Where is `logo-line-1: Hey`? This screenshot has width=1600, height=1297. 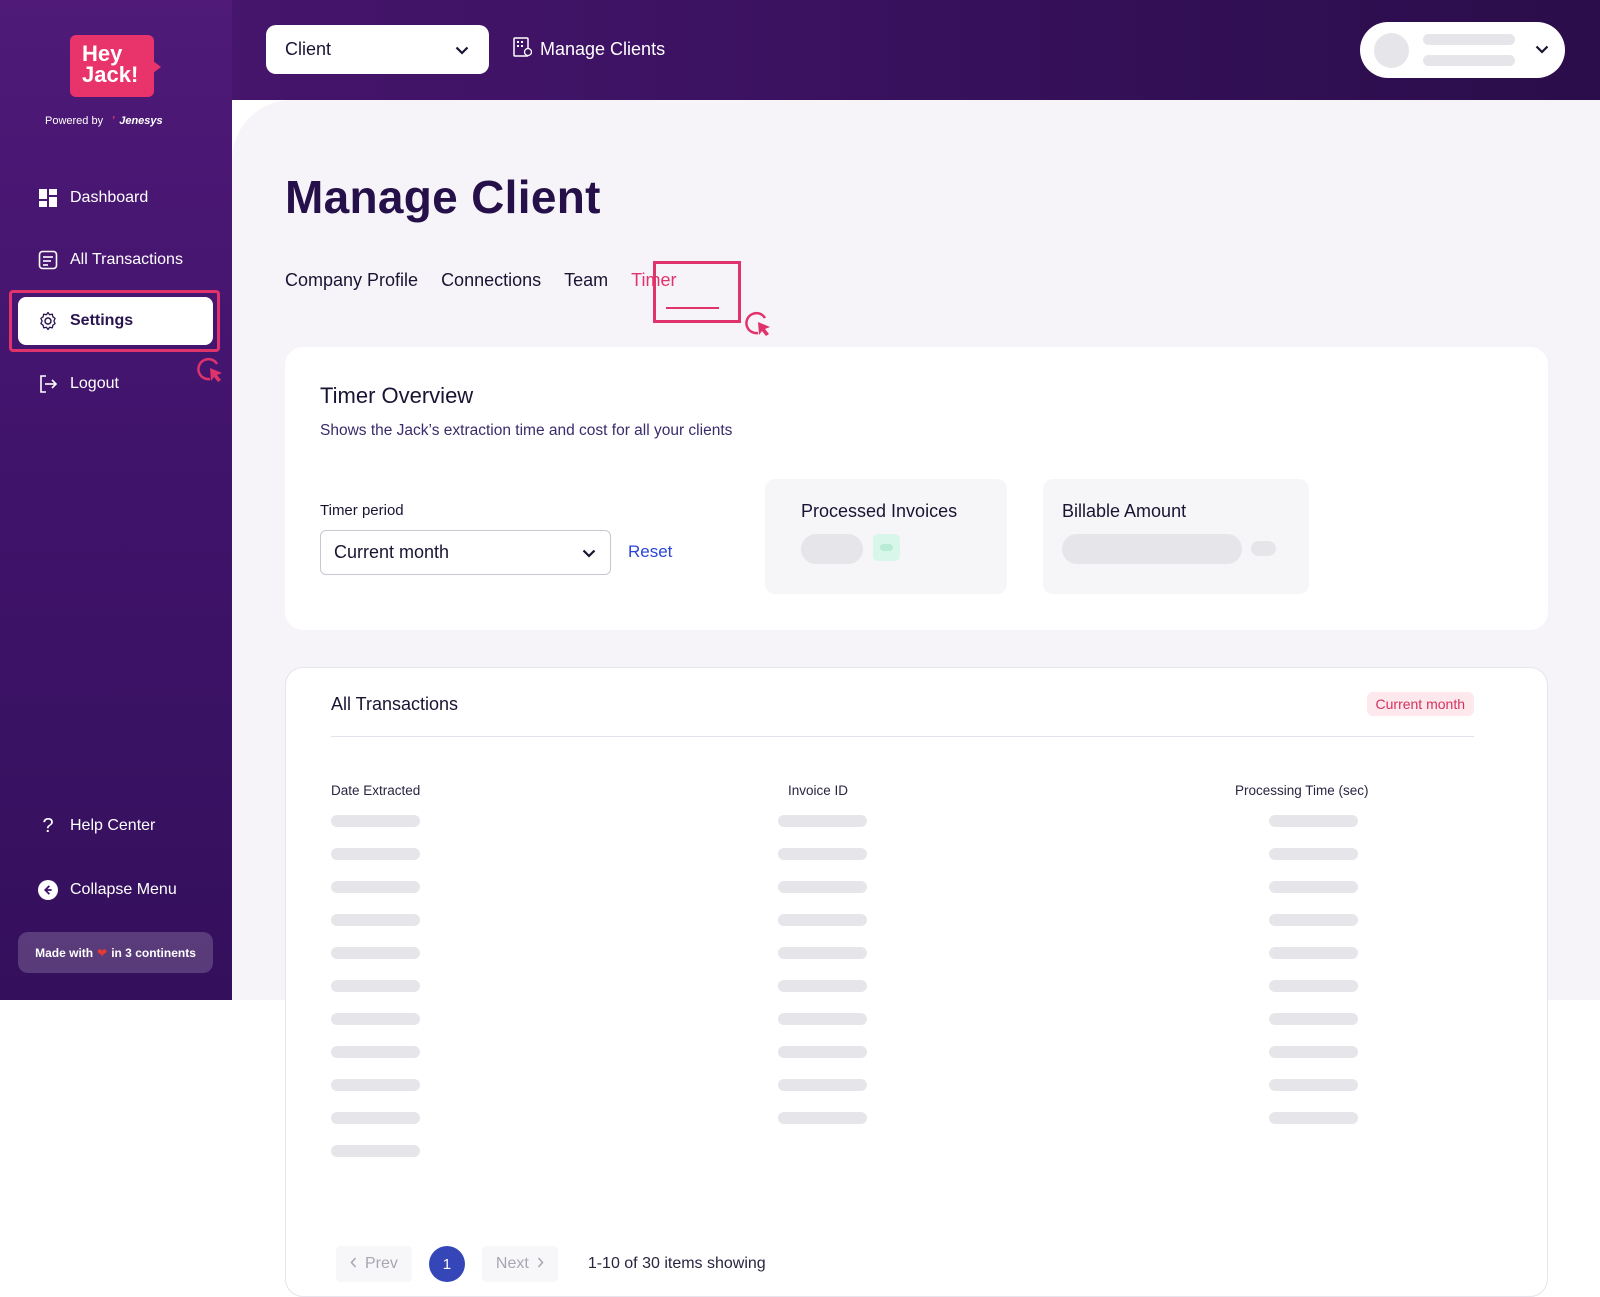 logo-line-1: Hey is located at coordinates (102, 53).